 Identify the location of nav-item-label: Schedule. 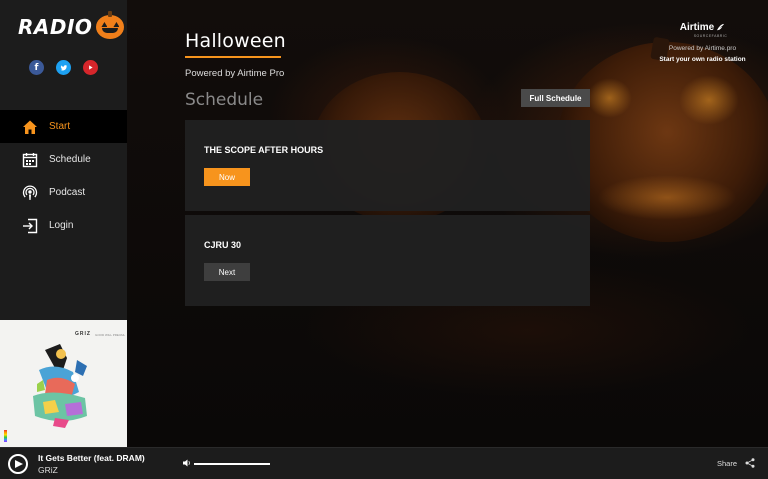
(70, 159).